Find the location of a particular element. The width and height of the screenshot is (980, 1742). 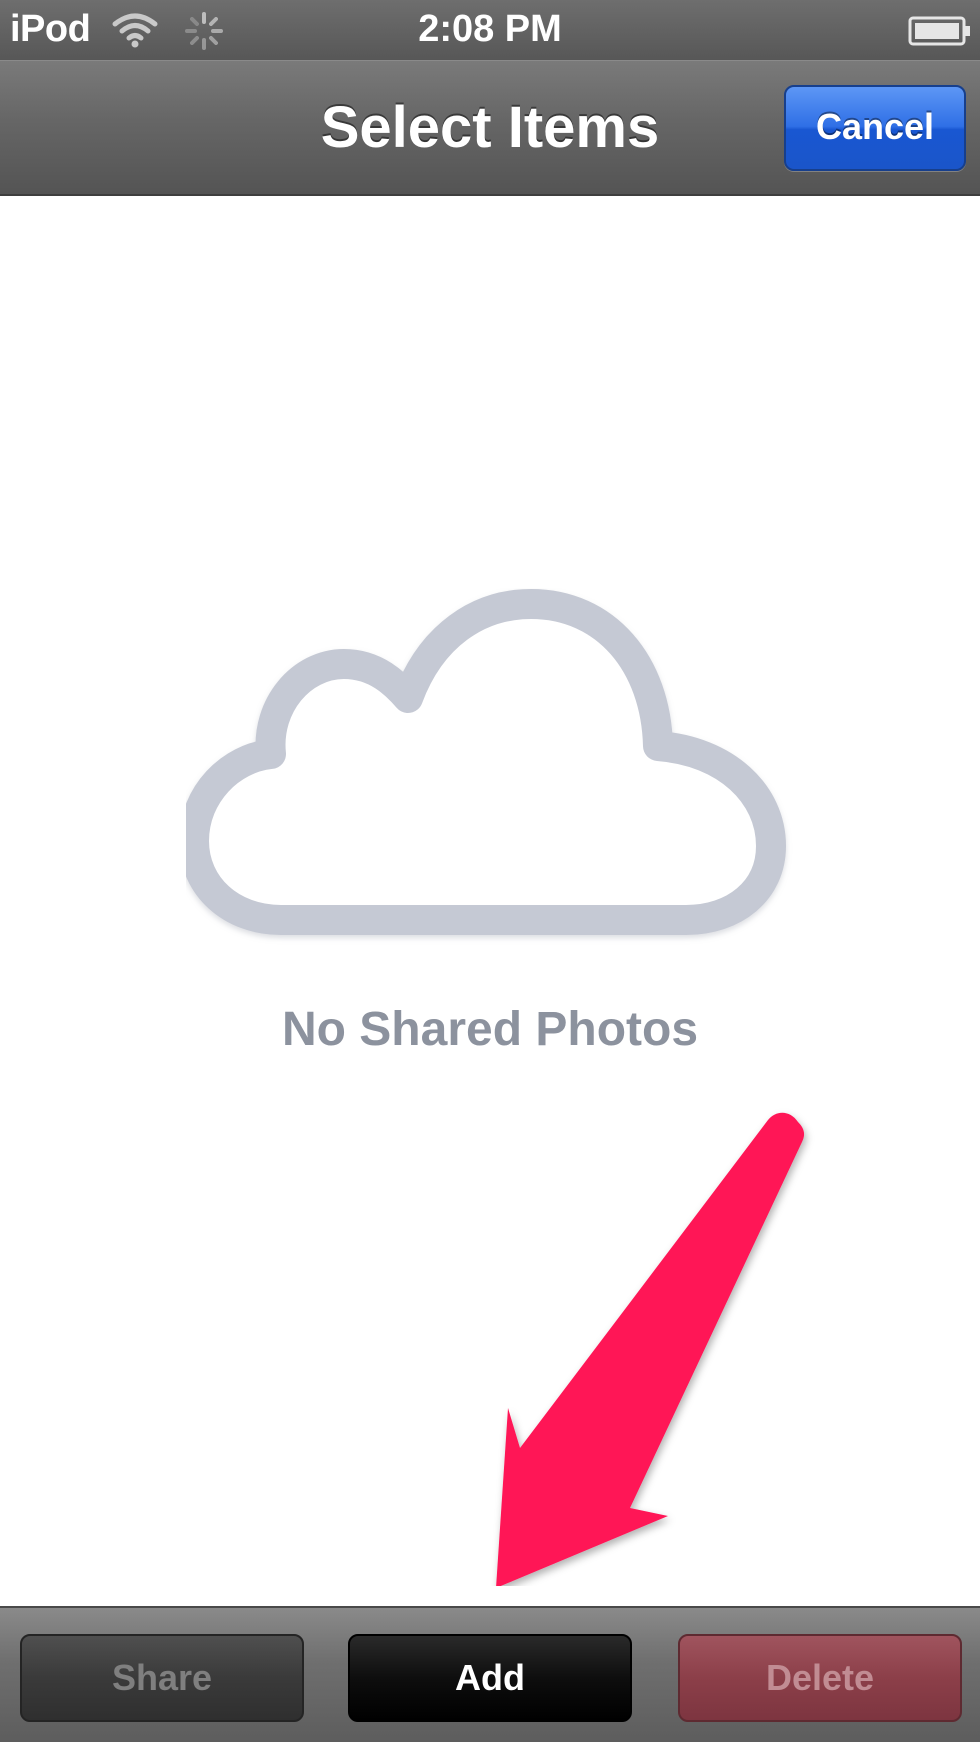

status-bar: iPod 2:08 PM is located at coordinates (490, 30).